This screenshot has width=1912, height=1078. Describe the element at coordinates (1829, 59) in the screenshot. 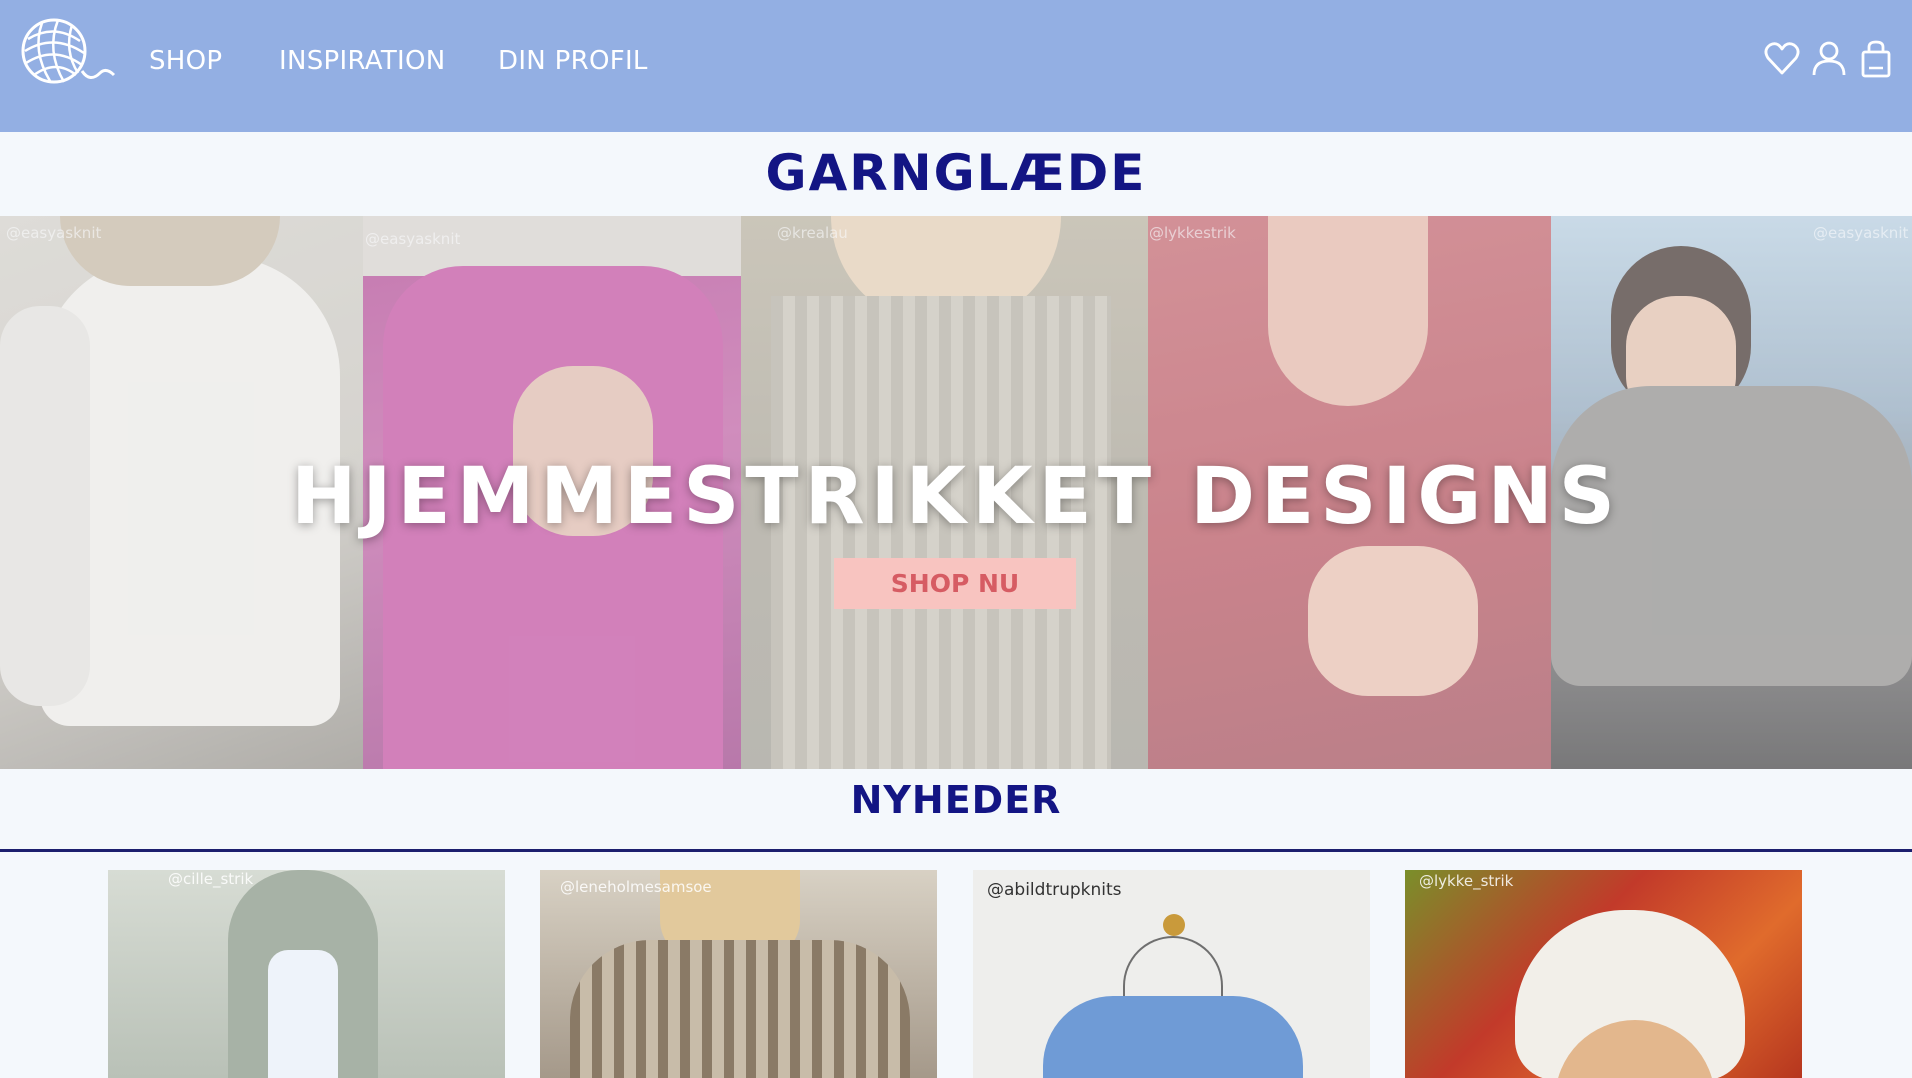

I see `user-icon` at that location.